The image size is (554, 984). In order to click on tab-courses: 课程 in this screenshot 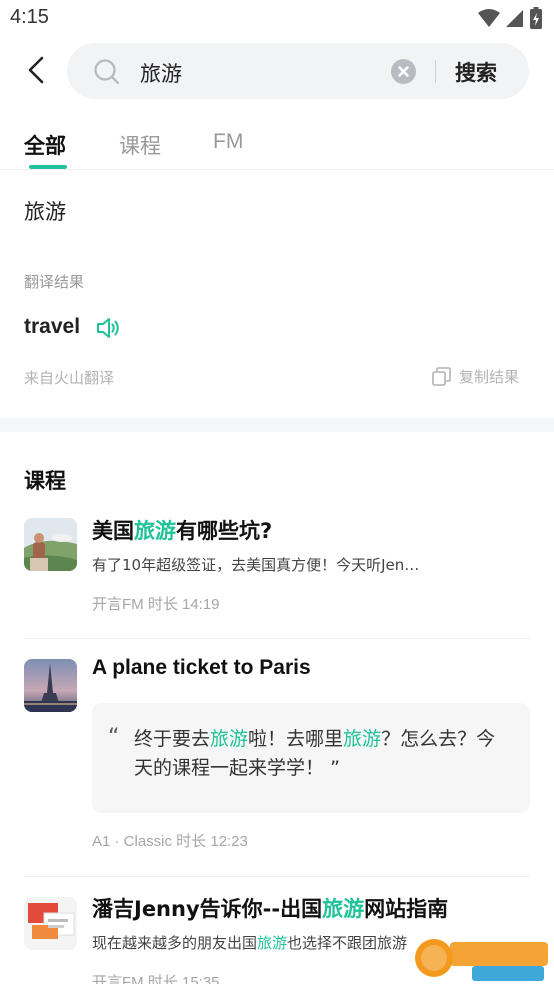, I will do `click(140, 145)`.